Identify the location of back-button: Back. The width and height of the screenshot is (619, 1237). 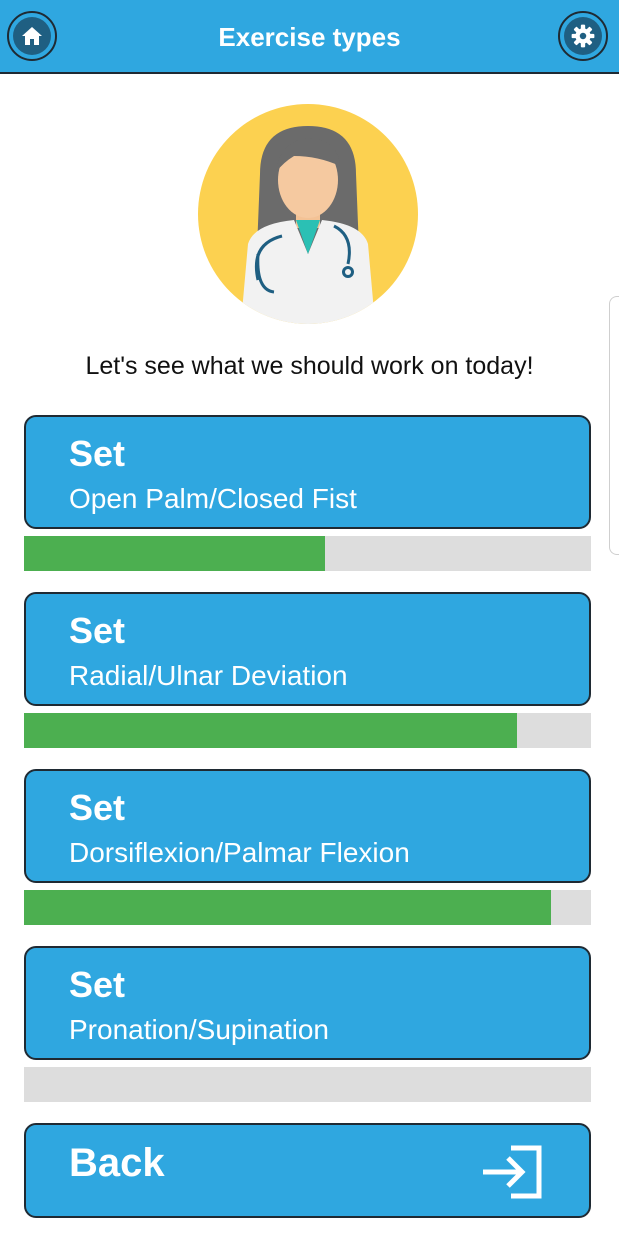
(307, 1170).